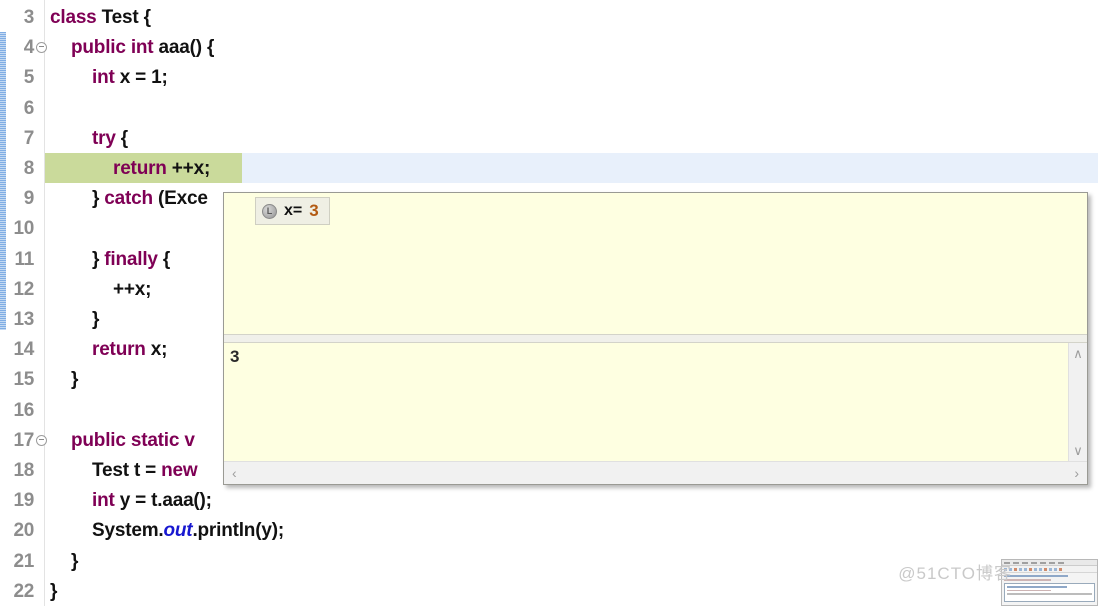 This screenshot has height=607, width=1098. What do you see at coordinates (23, 501) in the screenshot?
I see `line-number: 19` at bounding box center [23, 501].